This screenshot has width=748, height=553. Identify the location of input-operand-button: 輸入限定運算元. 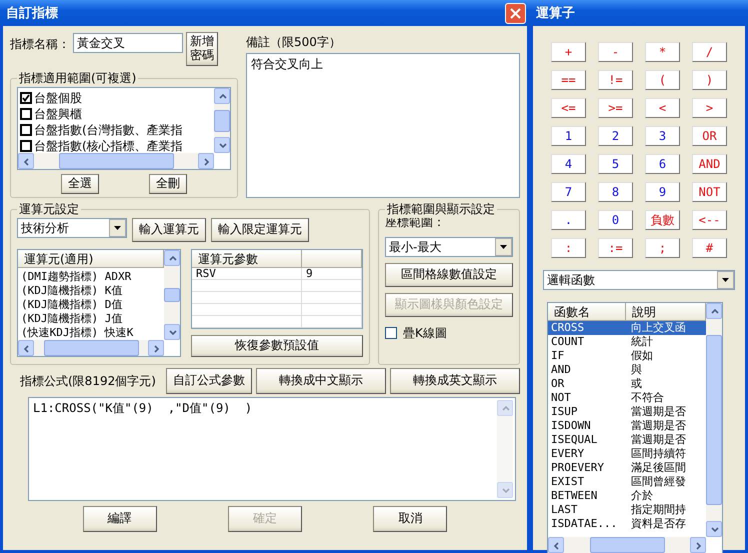
(260, 230).